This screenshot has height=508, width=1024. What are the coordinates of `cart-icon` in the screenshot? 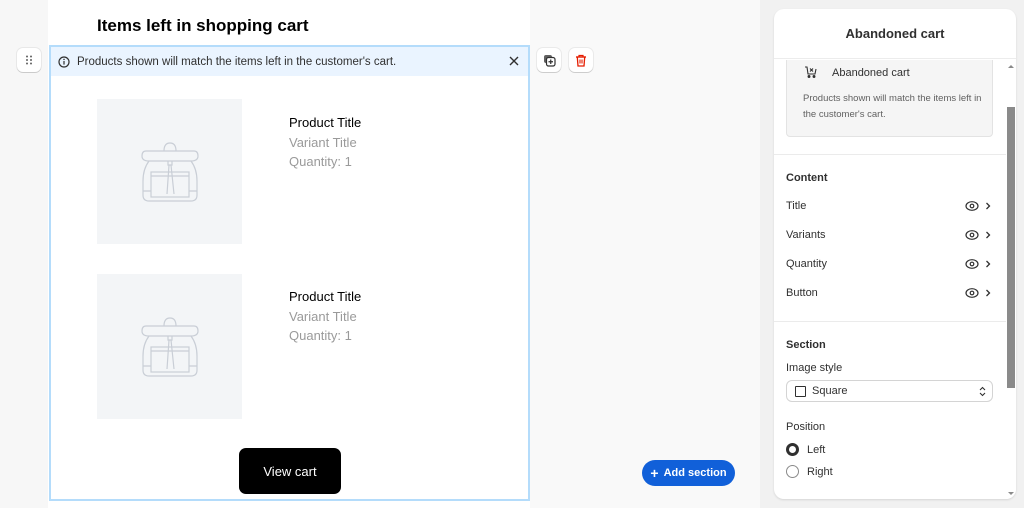 It's located at (811, 72).